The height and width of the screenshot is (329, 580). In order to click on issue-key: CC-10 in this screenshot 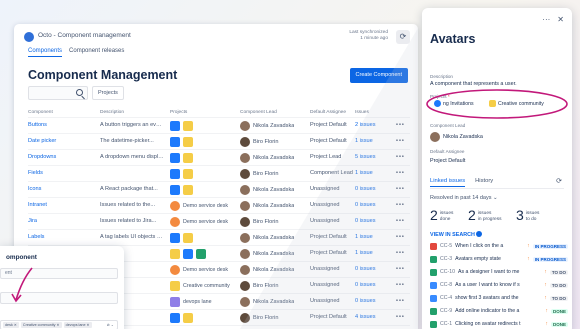, I will do `click(447, 272)`.